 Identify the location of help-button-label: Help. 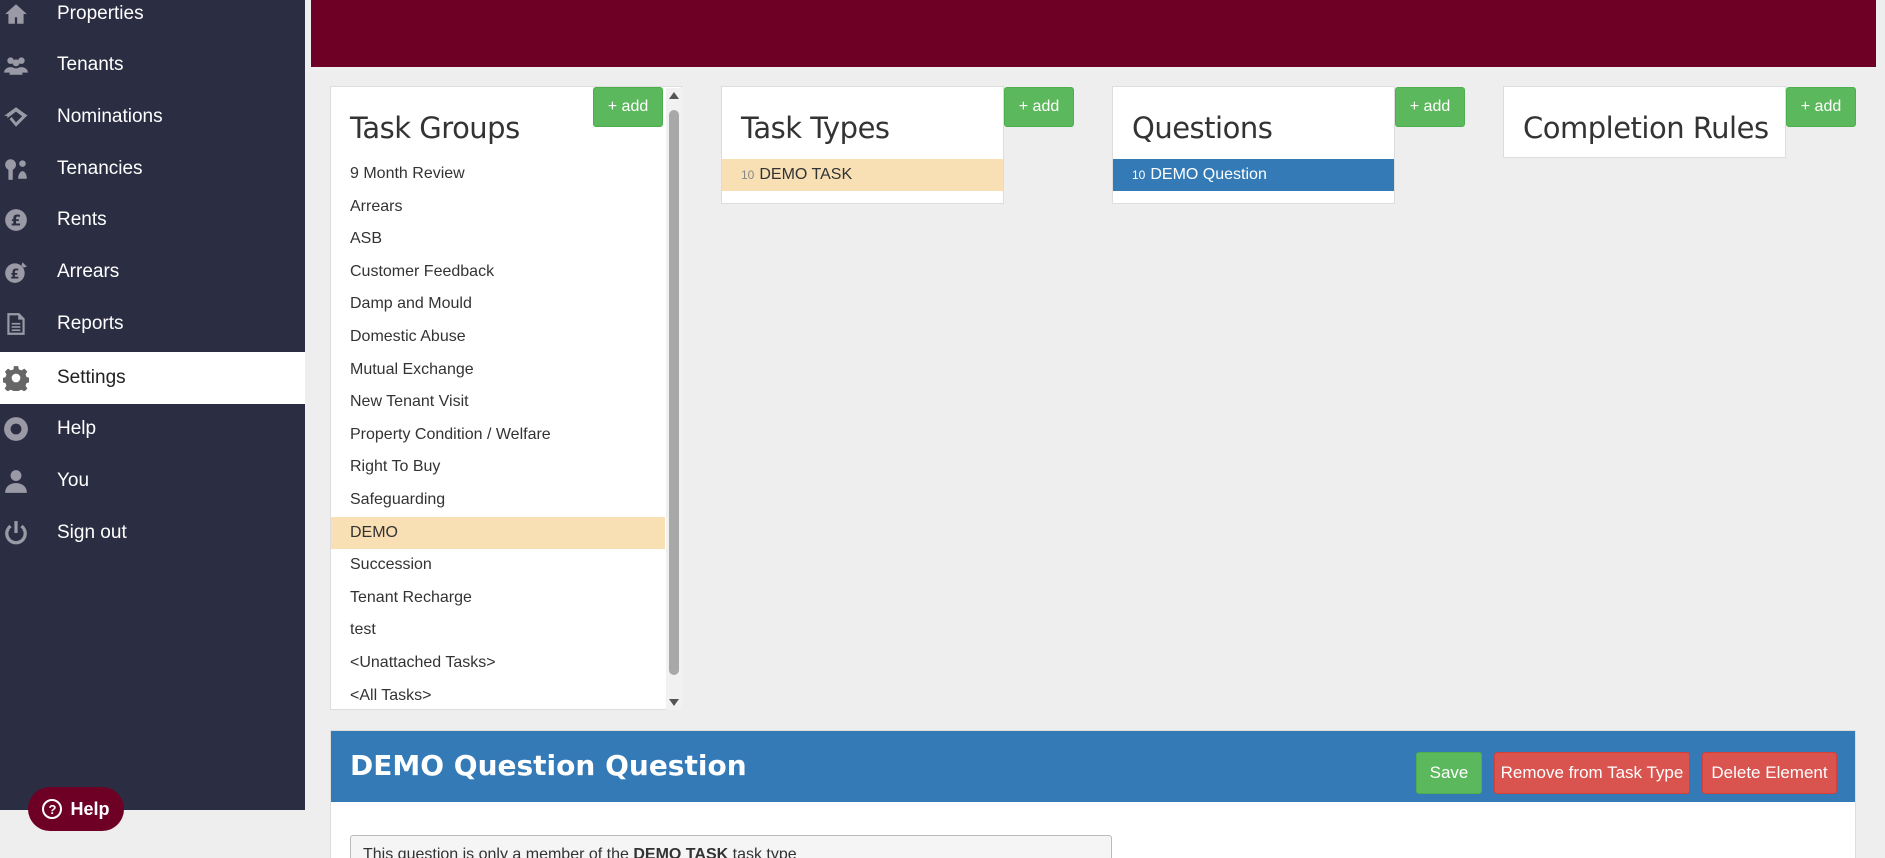
(90, 808).